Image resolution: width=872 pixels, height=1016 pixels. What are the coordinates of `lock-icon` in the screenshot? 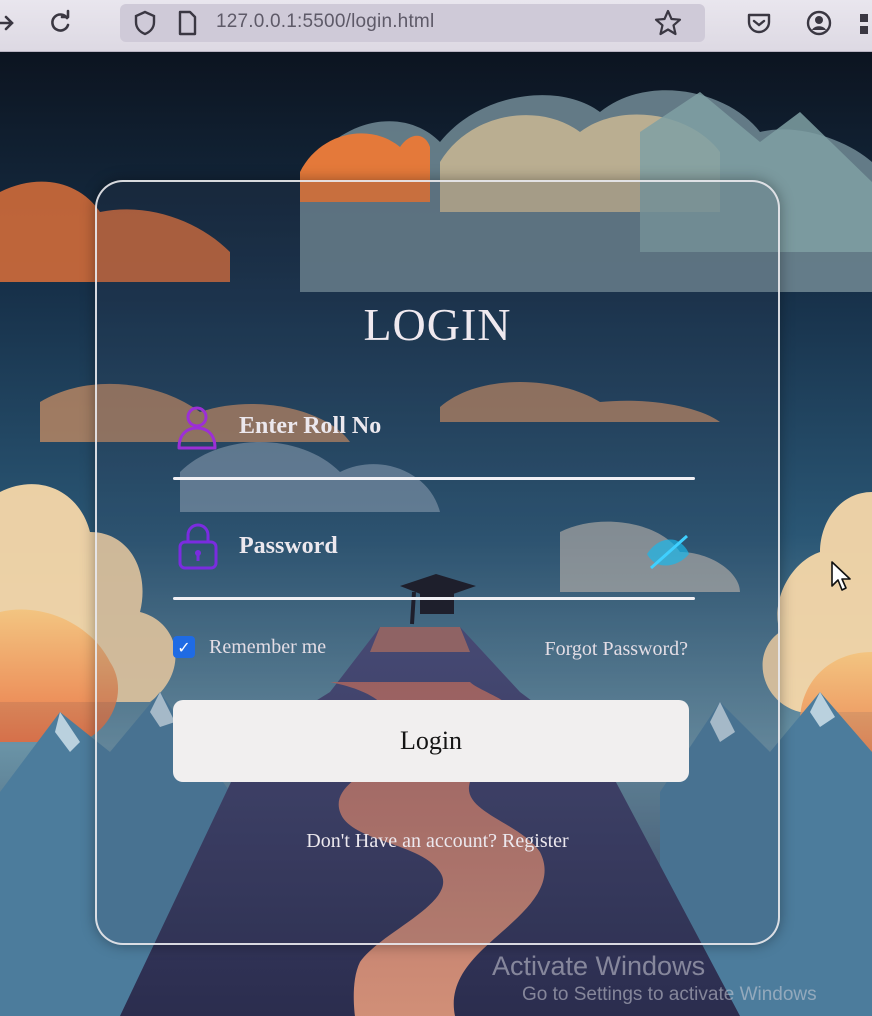 It's located at (199, 546).